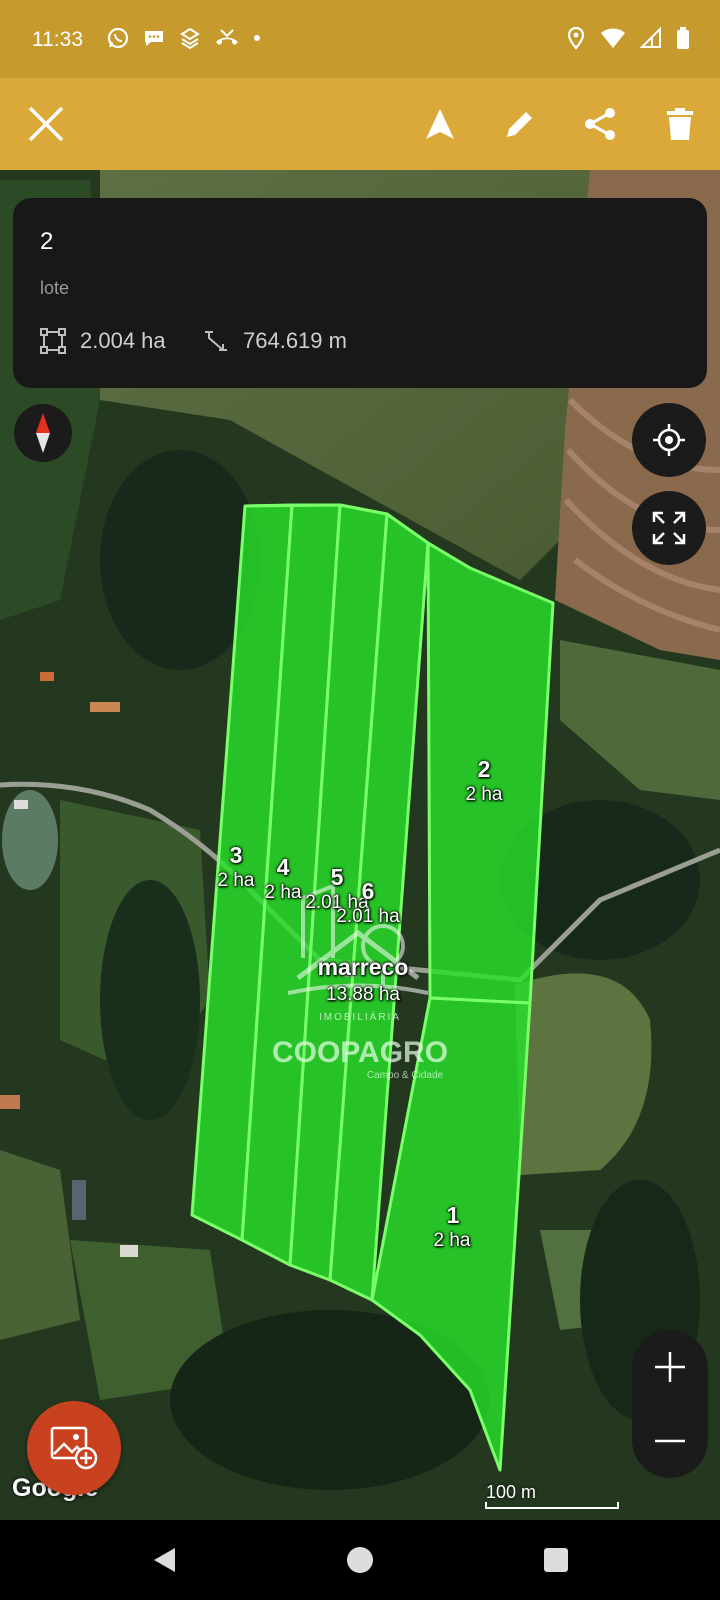 The image size is (720, 1600). I want to click on system-icons, so click(628, 40).